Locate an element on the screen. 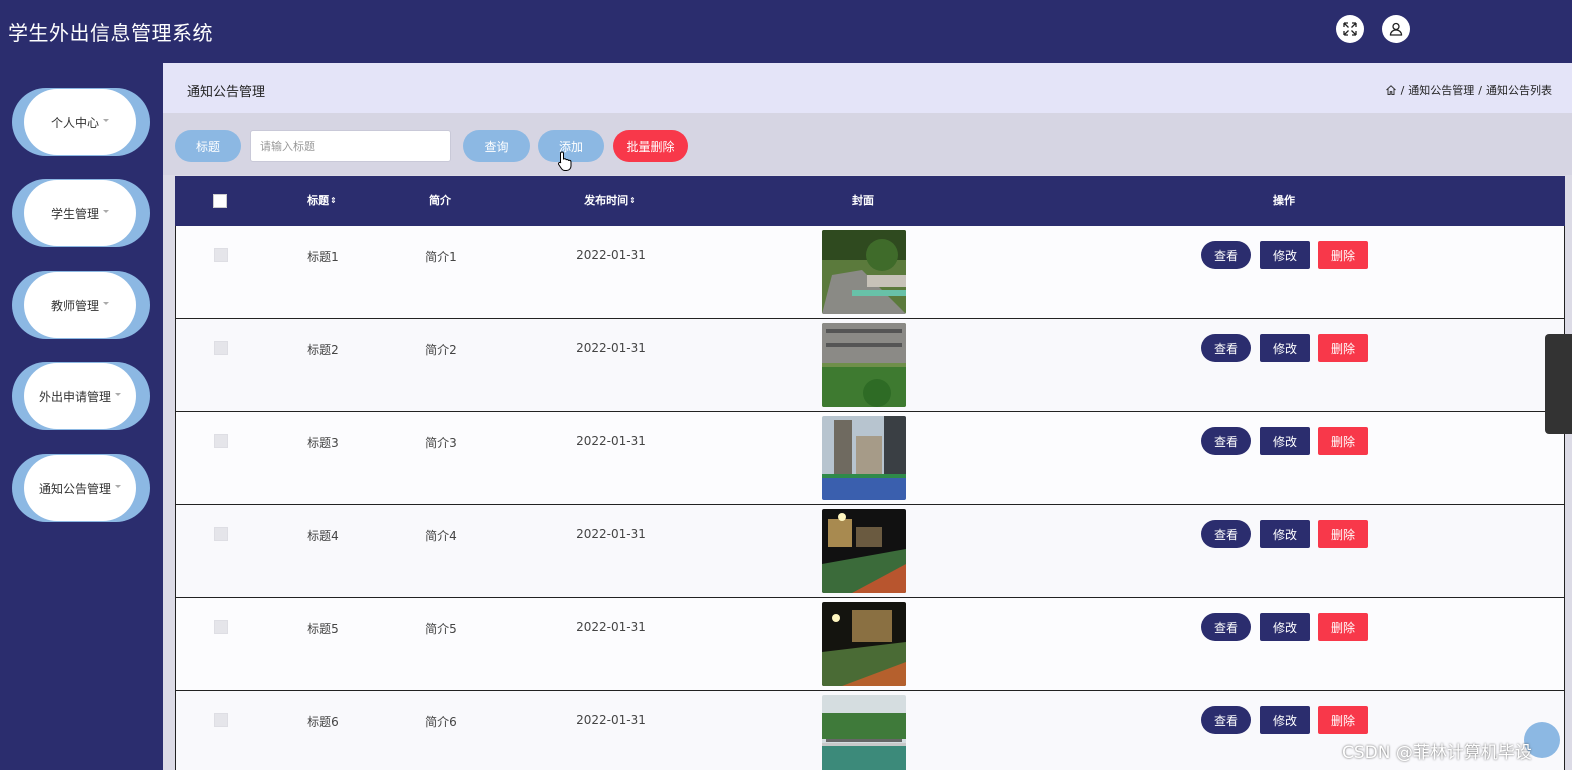 Image resolution: width=1572 pixels, height=770 pixels. user-icon is located at coordinates (1396, 29).